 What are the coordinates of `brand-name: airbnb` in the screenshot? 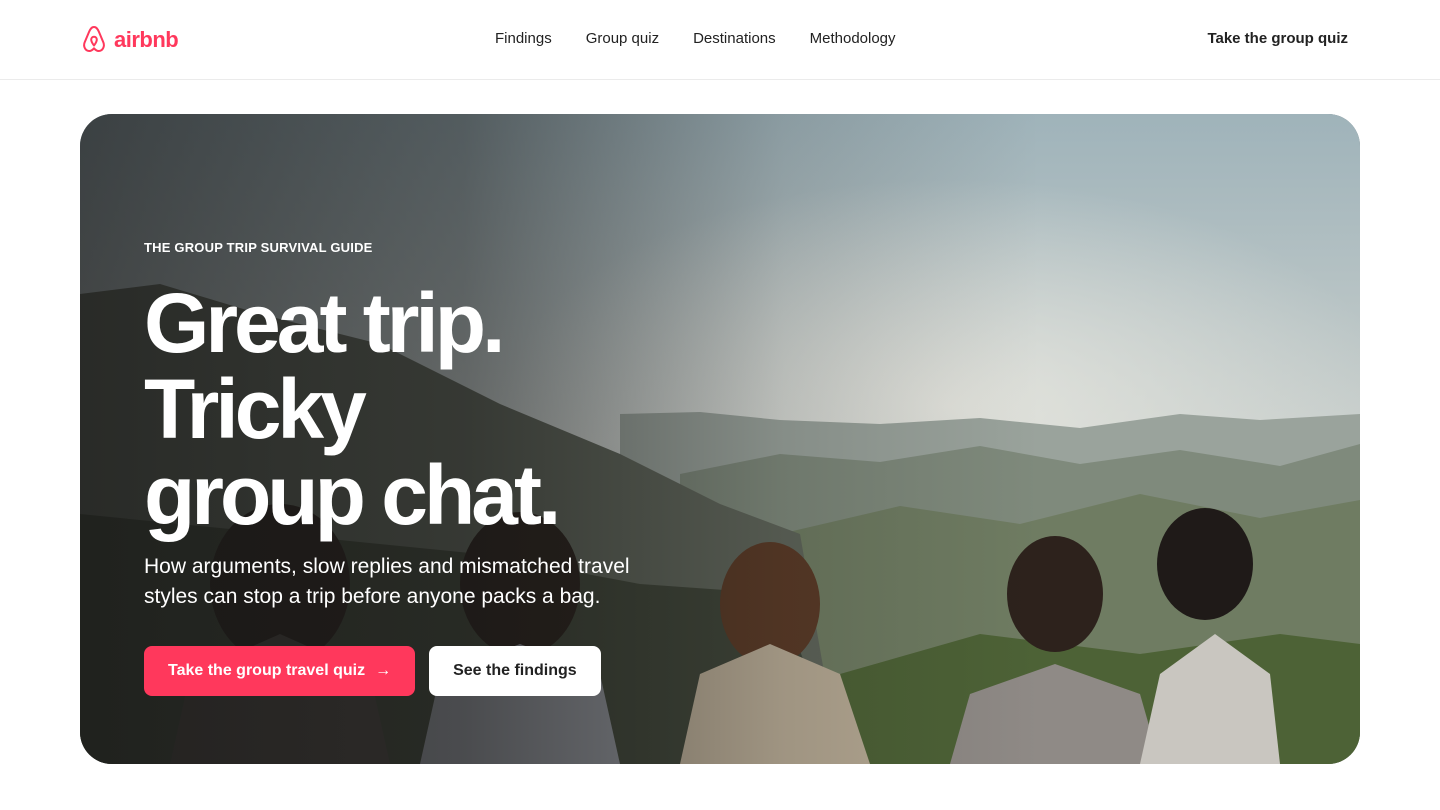 It's located at (146, 39).